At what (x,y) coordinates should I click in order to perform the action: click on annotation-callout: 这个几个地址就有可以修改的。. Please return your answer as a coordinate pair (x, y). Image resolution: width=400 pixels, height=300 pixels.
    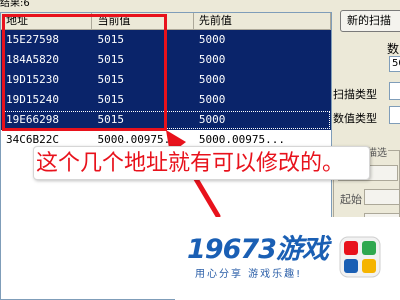
    Looking at the image, I should click on (201, 163).